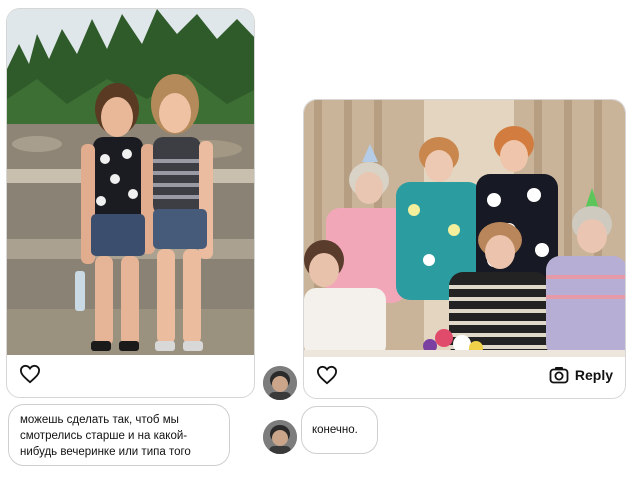  I want to click on left-post-action-bar, so click(130, 375).